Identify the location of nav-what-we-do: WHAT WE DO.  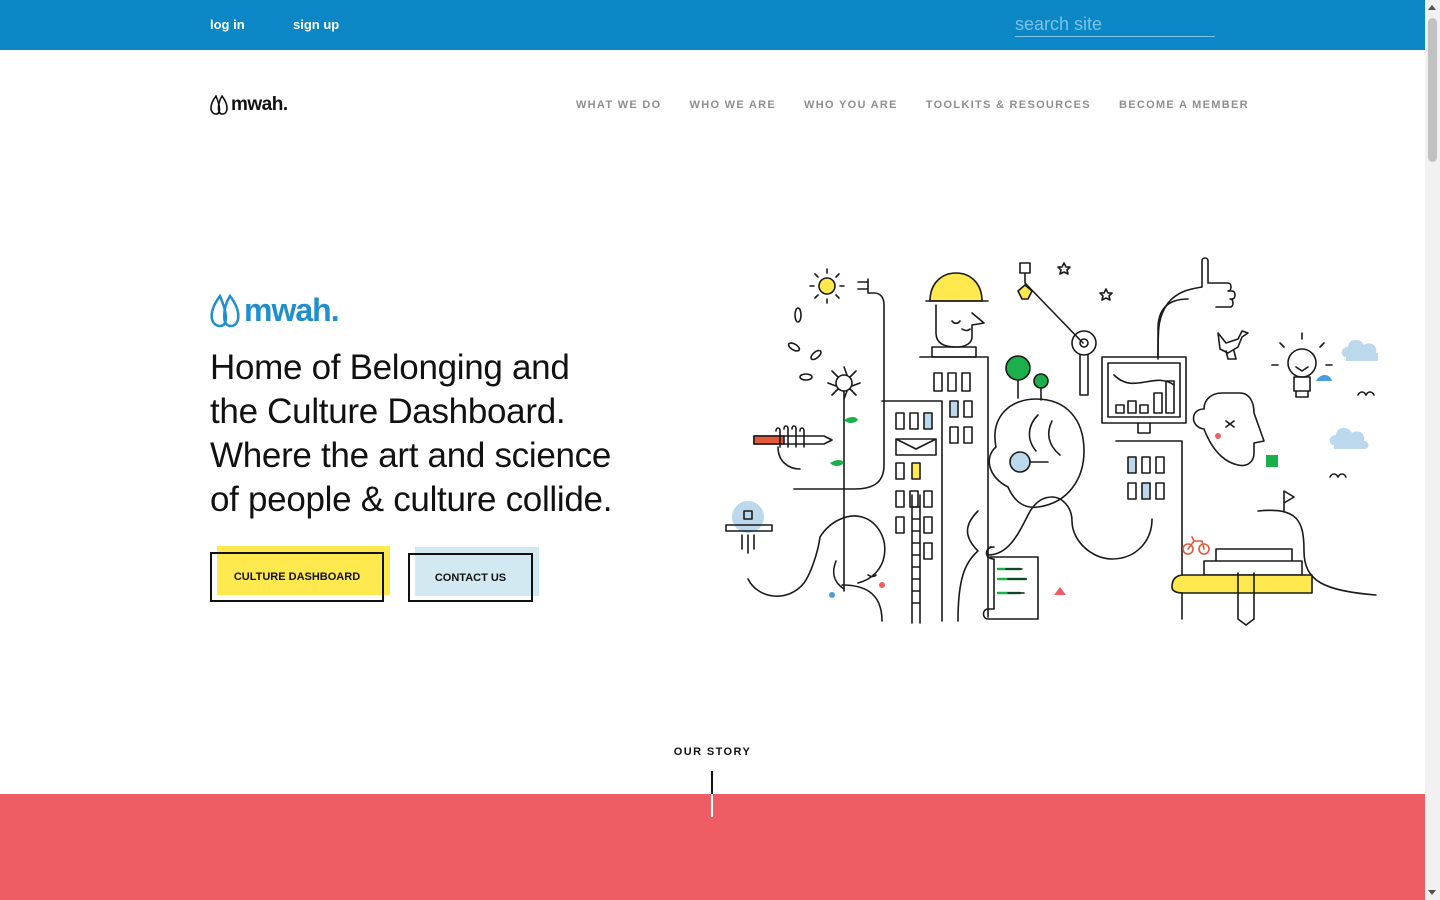
(619, 105).